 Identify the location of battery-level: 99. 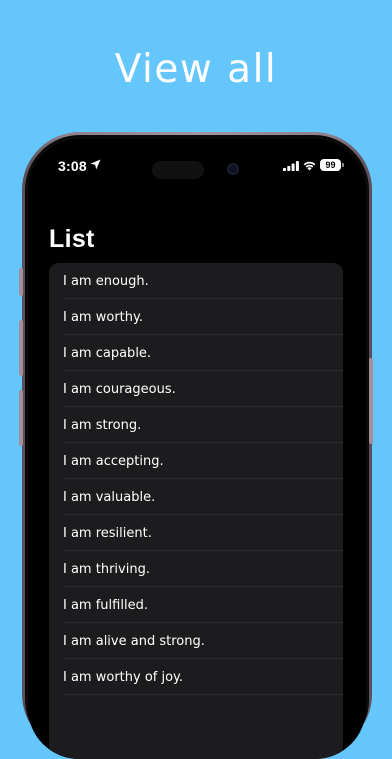
(330, 165).